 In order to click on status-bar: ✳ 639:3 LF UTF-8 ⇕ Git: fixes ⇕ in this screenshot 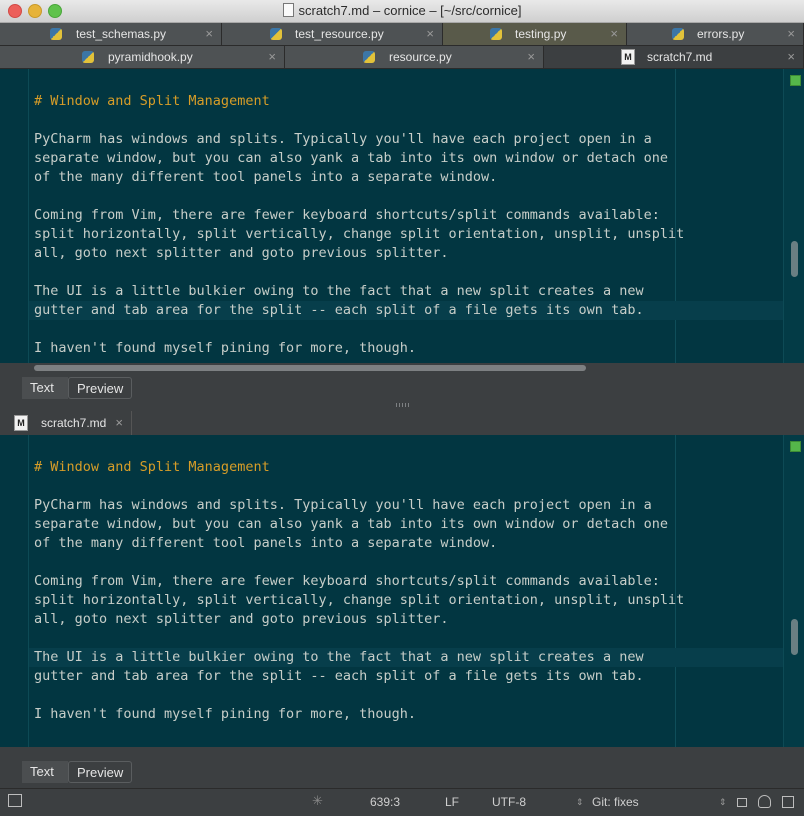, I will do `click(402, 802)`.